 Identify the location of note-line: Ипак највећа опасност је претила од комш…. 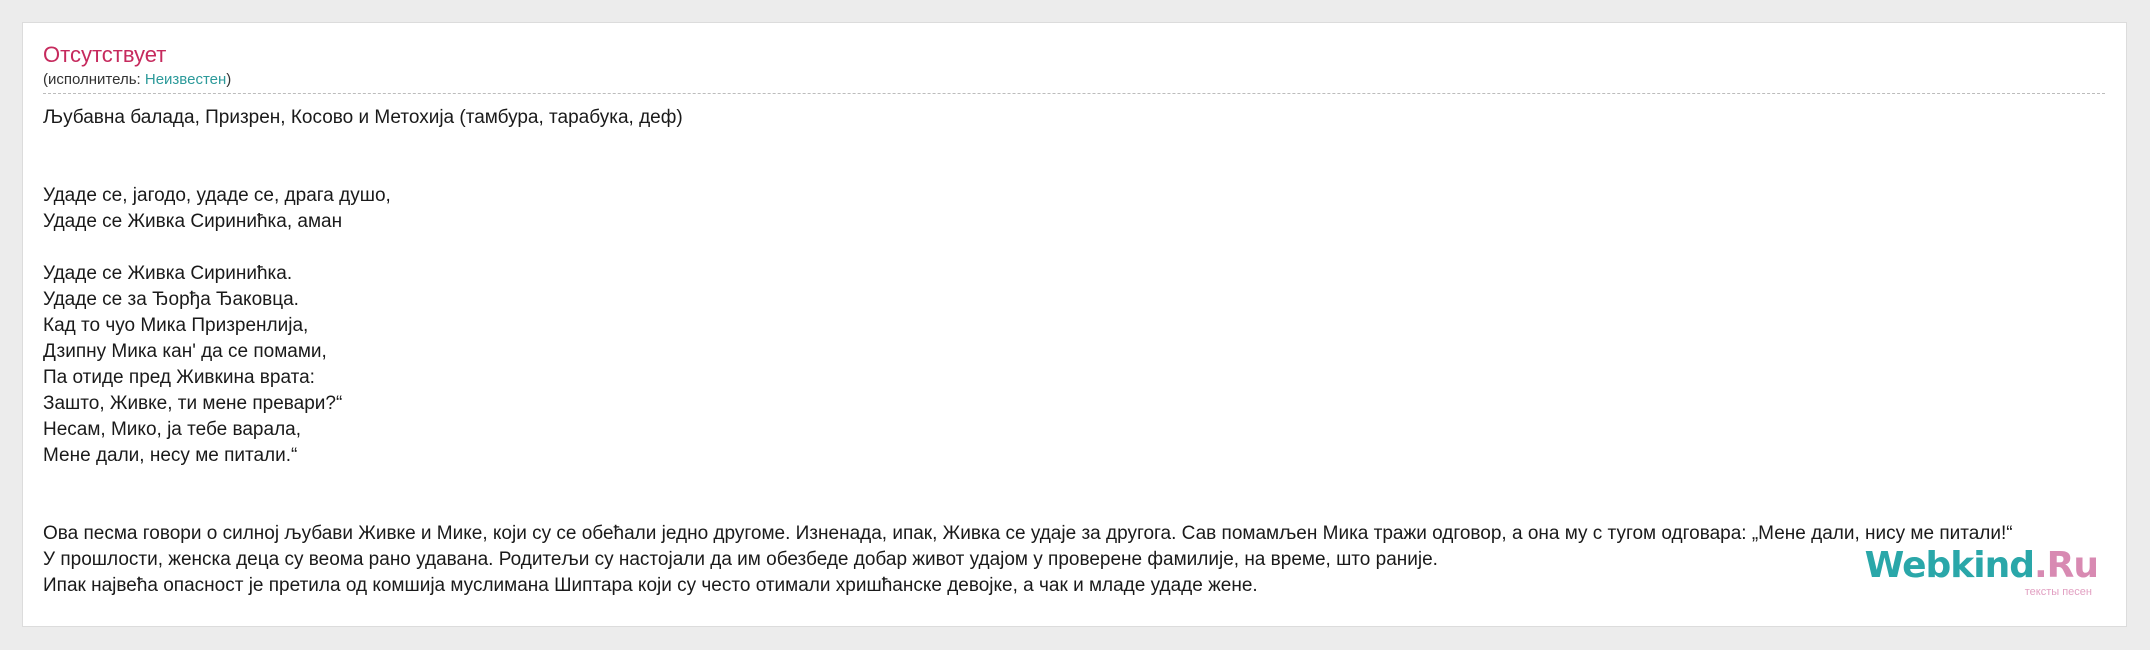
(650, 585).